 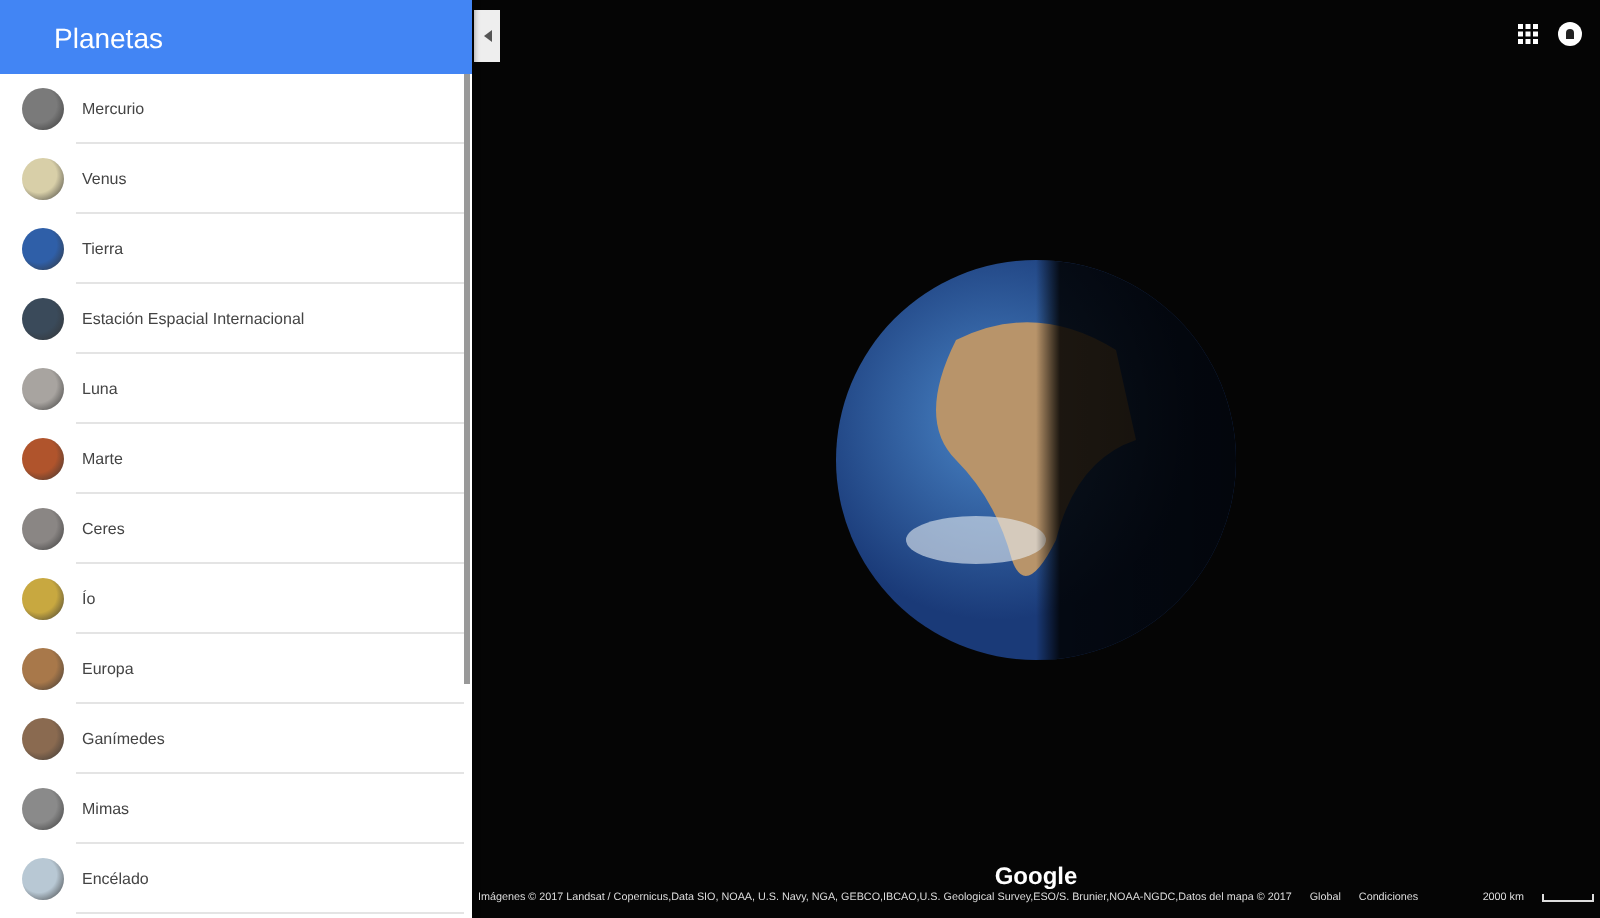 What do you see at coordinates (270, 389) in the screenshot?
I see `planet-list-item: Luna` at bounding box center [270, 389].